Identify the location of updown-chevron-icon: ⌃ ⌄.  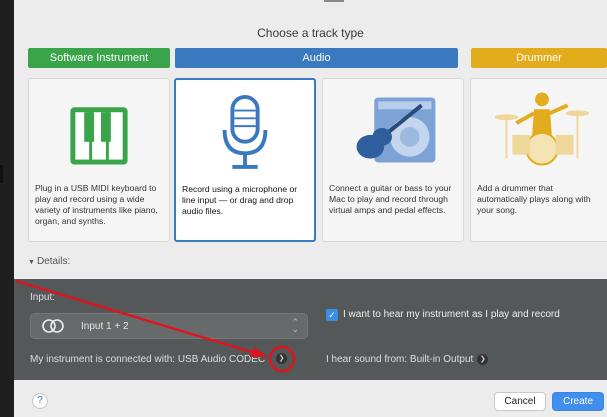
(295, 325).